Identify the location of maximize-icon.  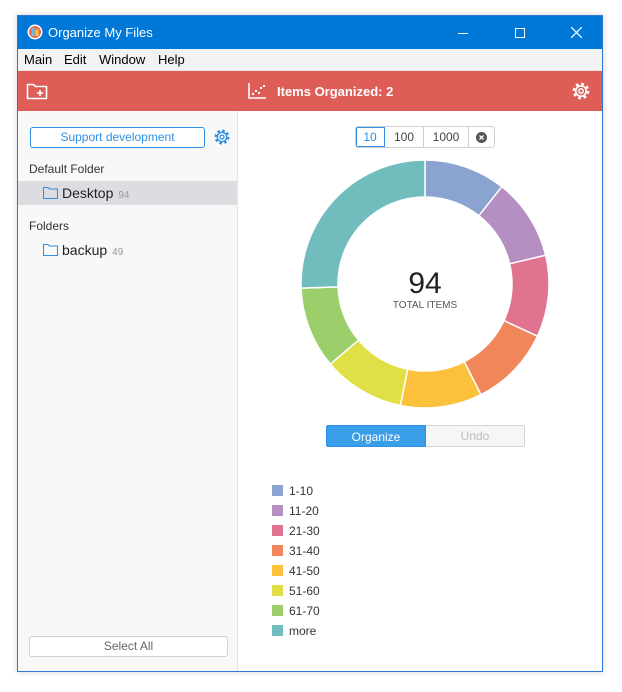
(520, 32).